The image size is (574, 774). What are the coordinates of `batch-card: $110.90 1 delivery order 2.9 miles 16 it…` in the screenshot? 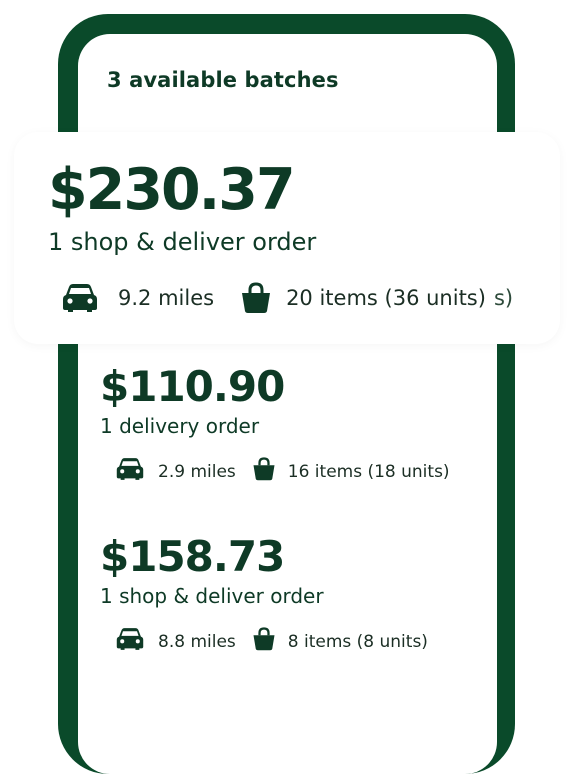 It's located at (275, 426).